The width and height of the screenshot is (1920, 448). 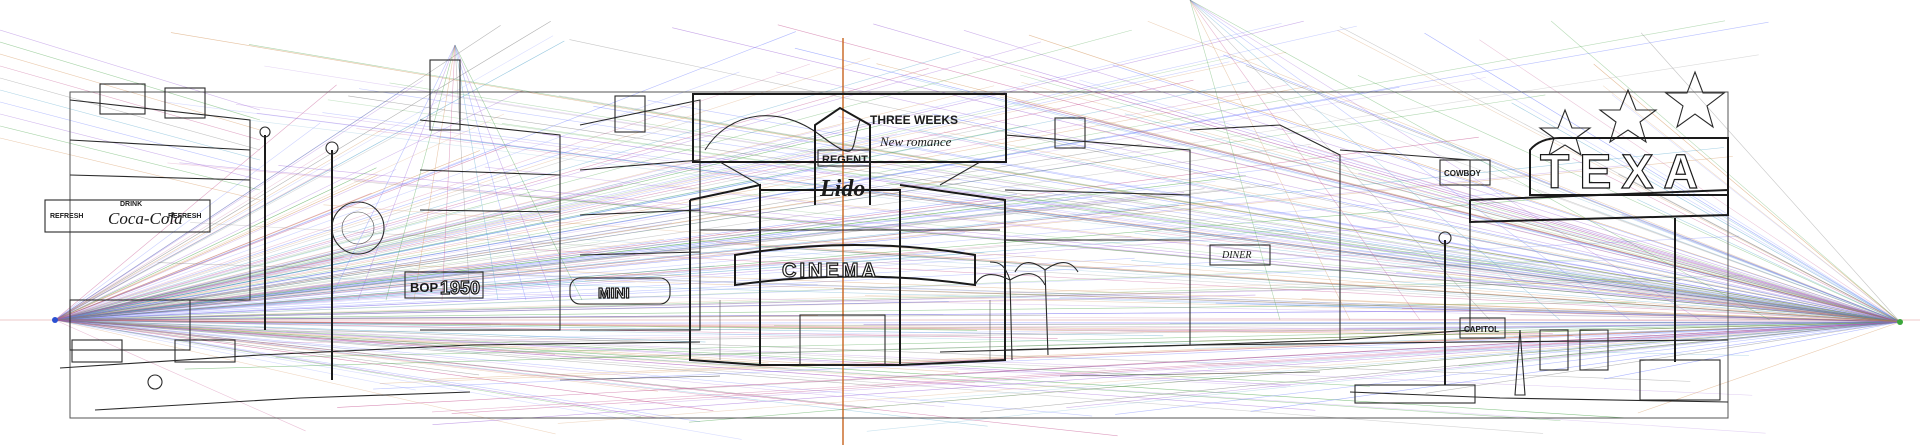 I want to click on cinema-label: CINEMA, so click(x=830, y=271).